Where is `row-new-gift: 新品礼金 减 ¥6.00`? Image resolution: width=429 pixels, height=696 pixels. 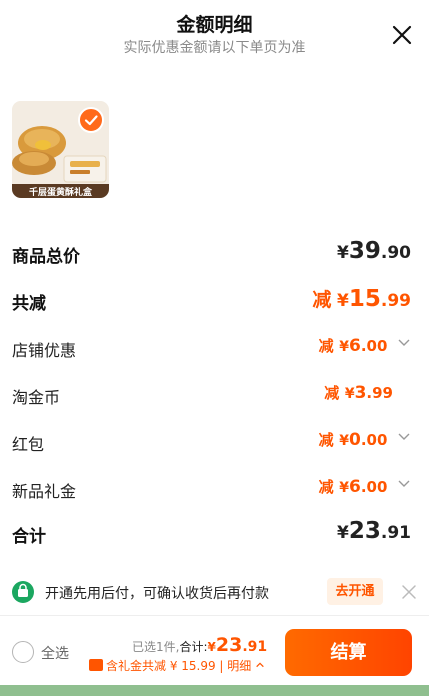
row-new-gift: 新品礼金 减 ¥6.00 is located at coordinates (211, 489).